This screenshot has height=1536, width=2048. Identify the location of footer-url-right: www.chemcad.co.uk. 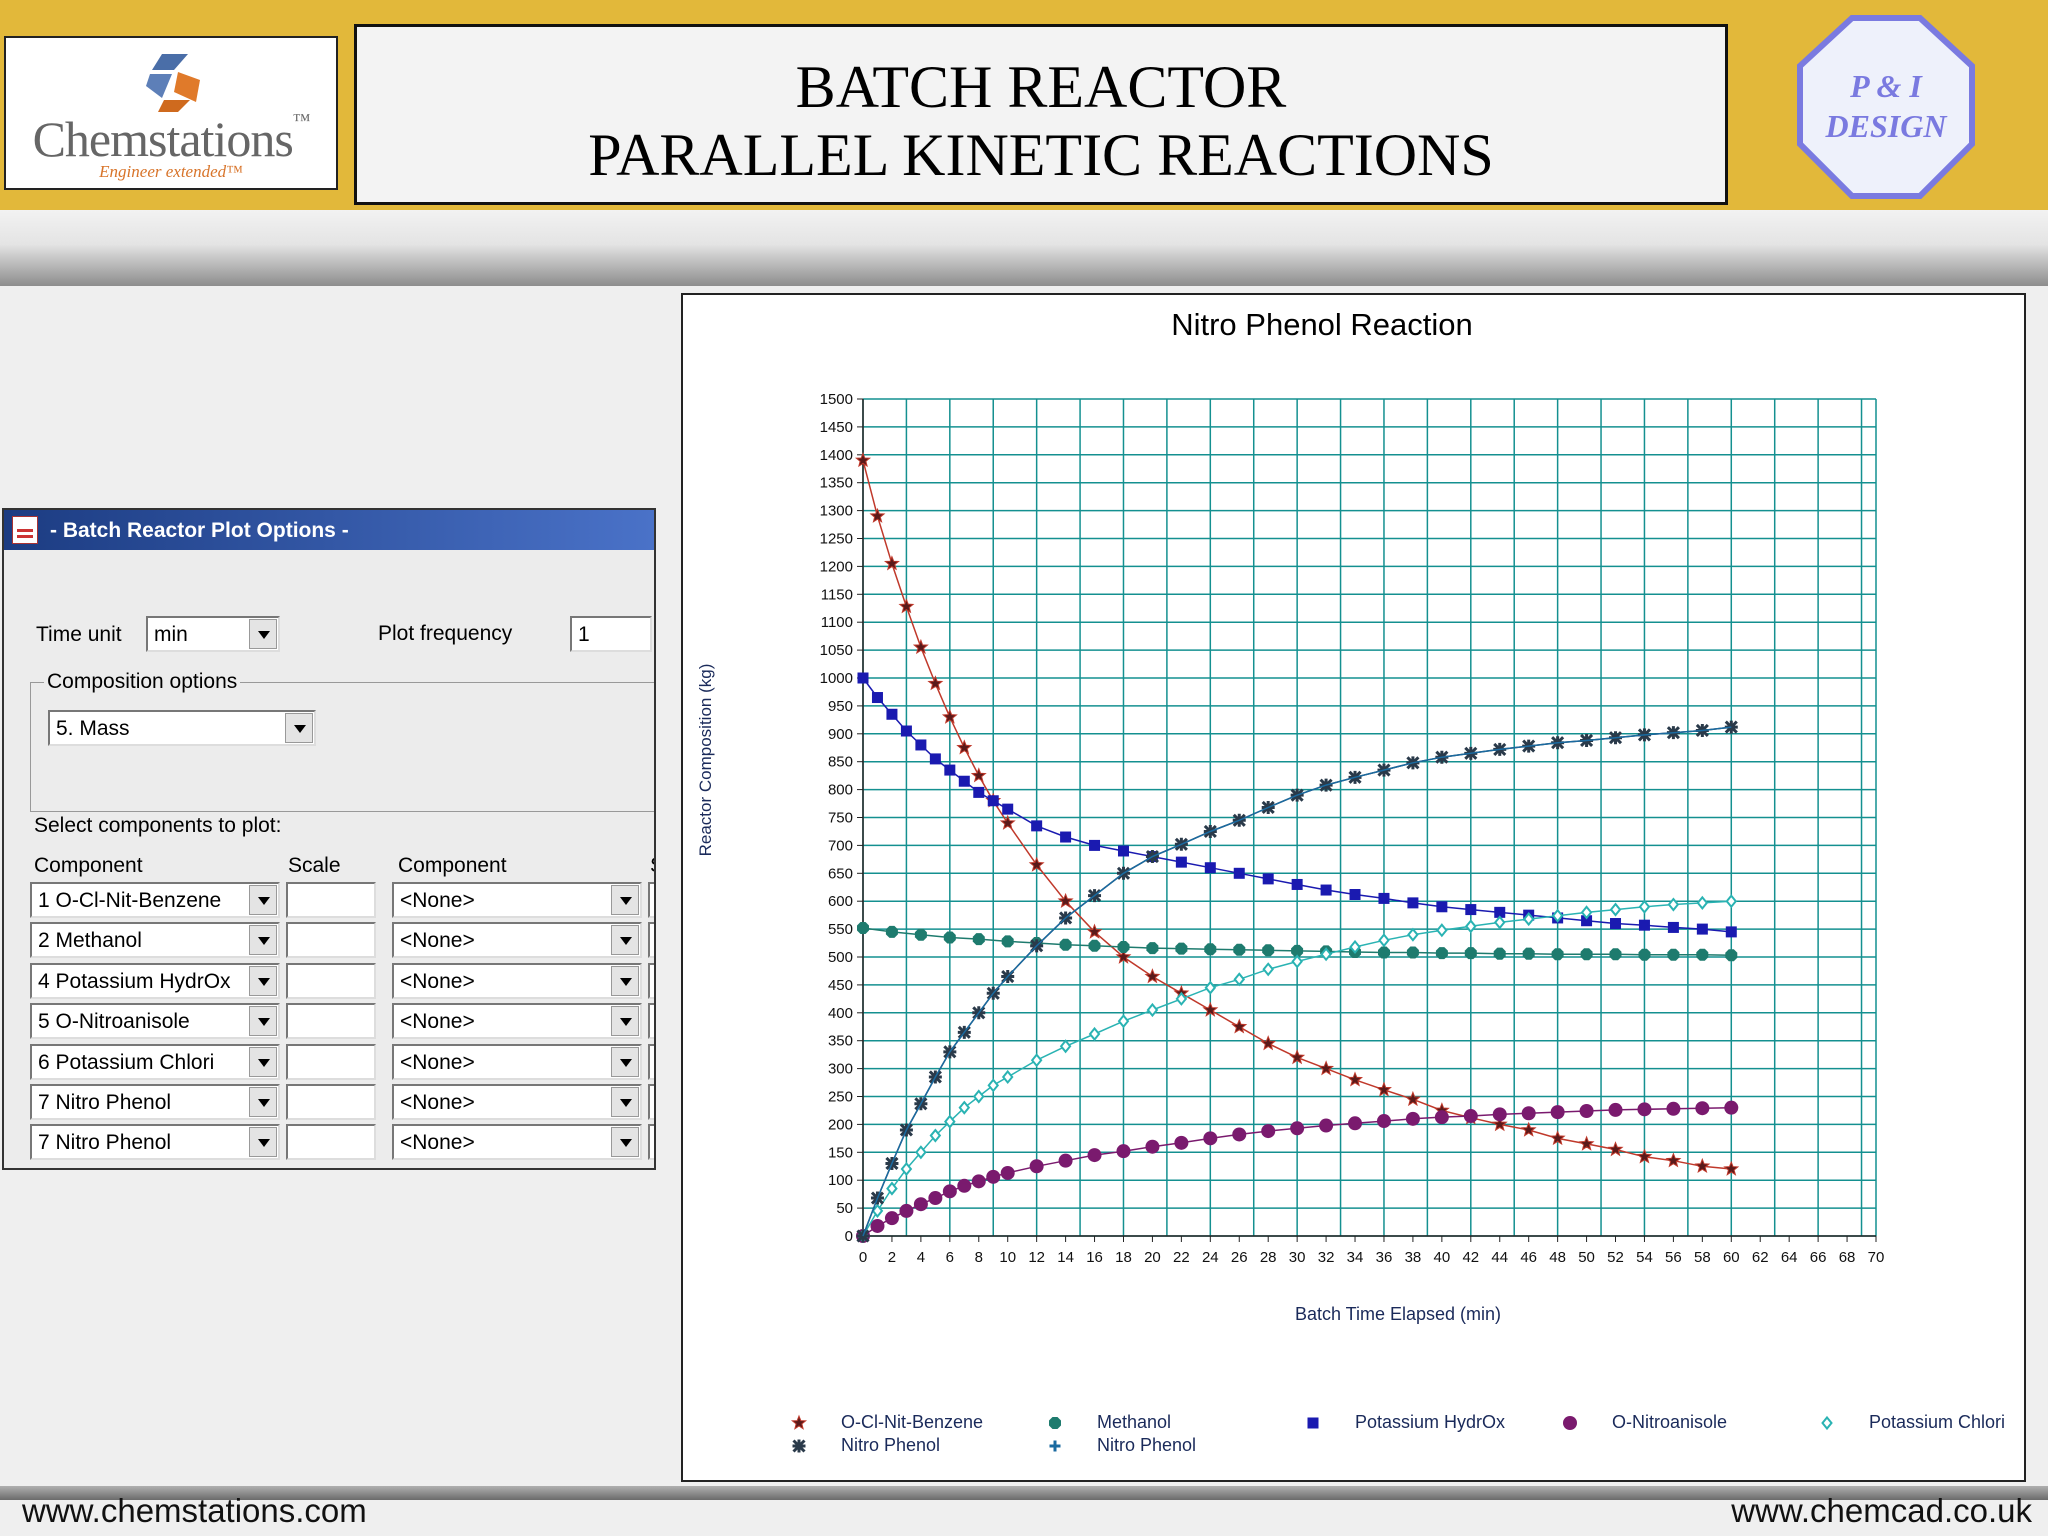
(1881, 1511).